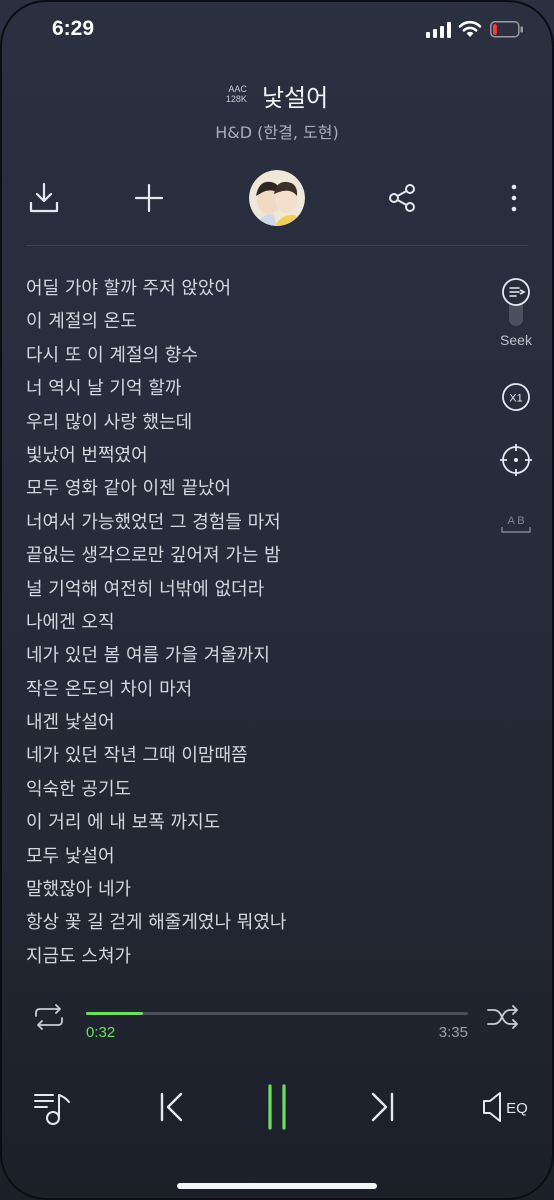  Describe the element at coordinates (156, 722) in the screenshot. I see `lyric-line: 내겐 낯설어` at that location.